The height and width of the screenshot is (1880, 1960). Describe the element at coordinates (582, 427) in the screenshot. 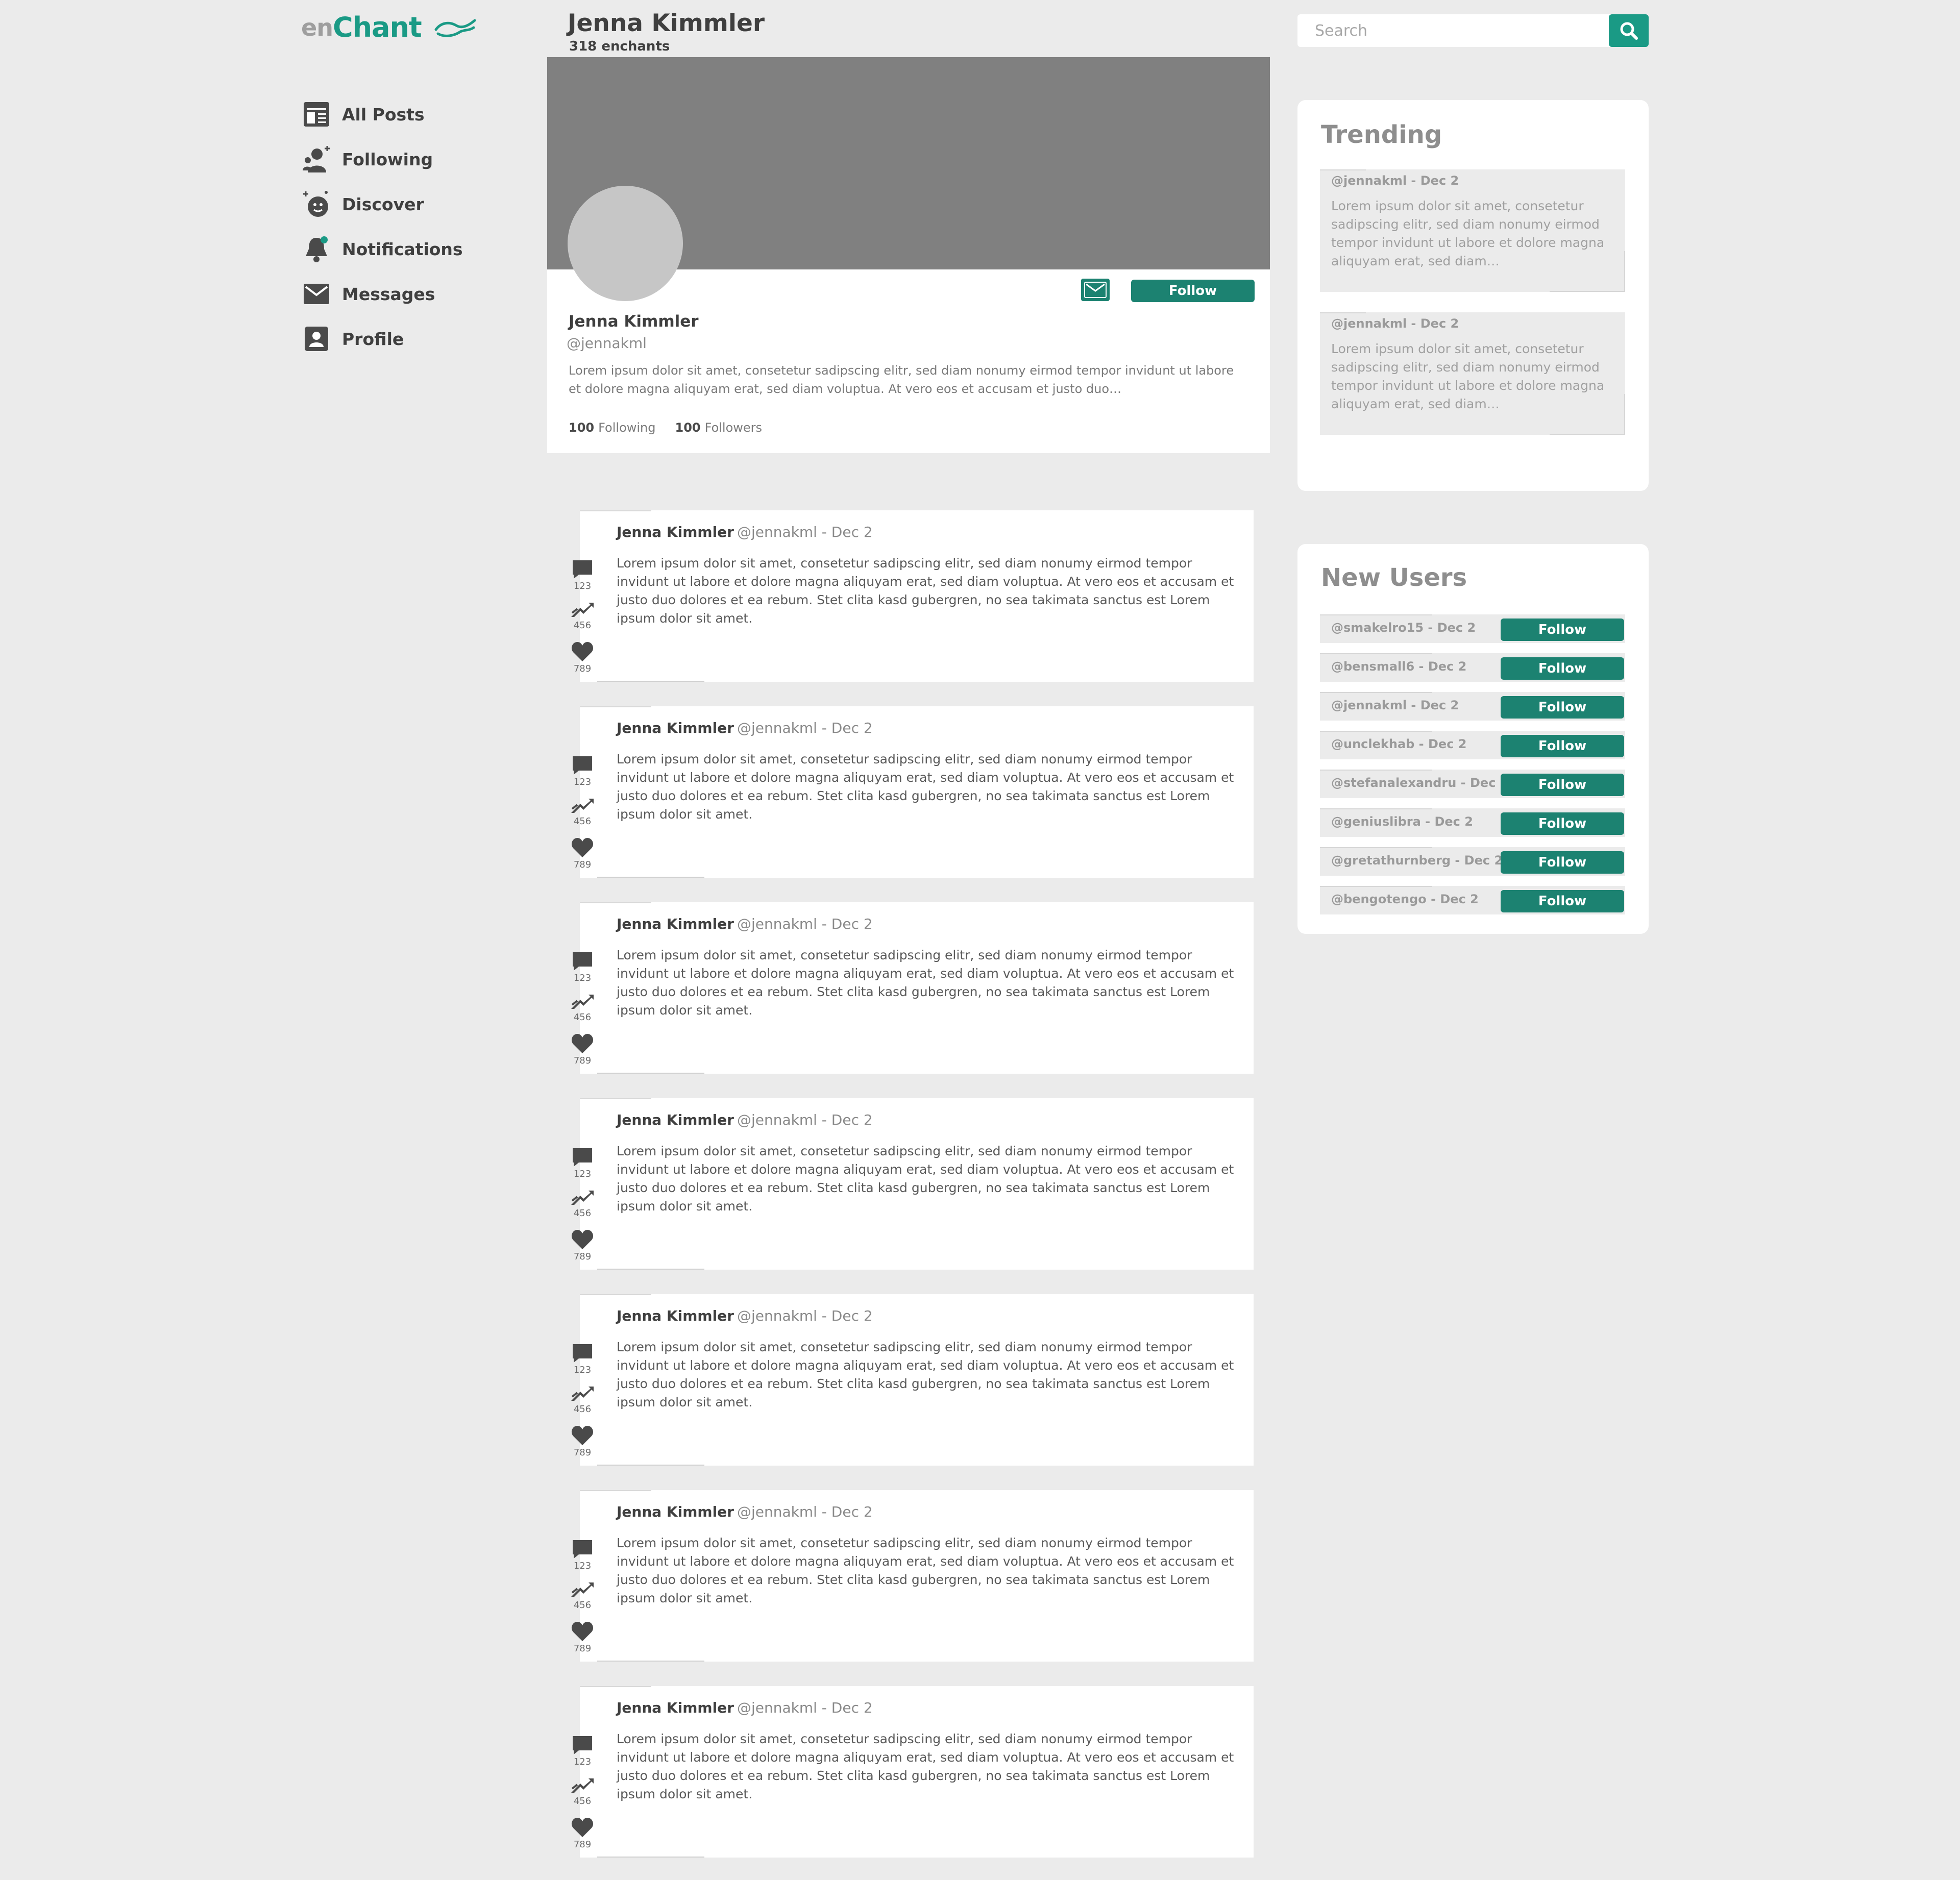

I see `following-count: 100` at that location.